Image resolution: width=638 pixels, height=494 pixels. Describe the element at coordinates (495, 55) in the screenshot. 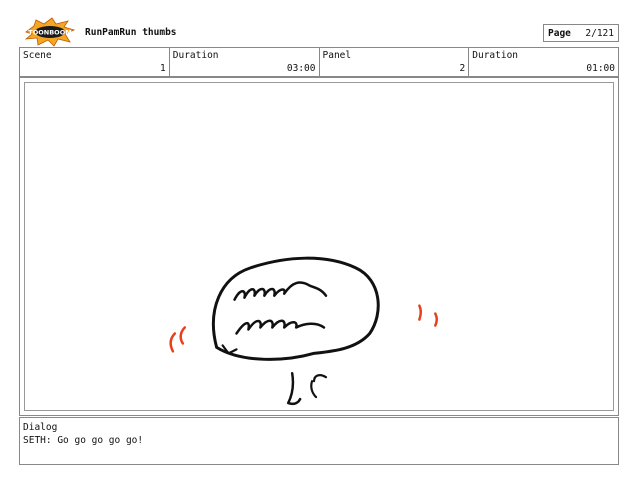

I see `panel-duration-label: Duration` at that location.